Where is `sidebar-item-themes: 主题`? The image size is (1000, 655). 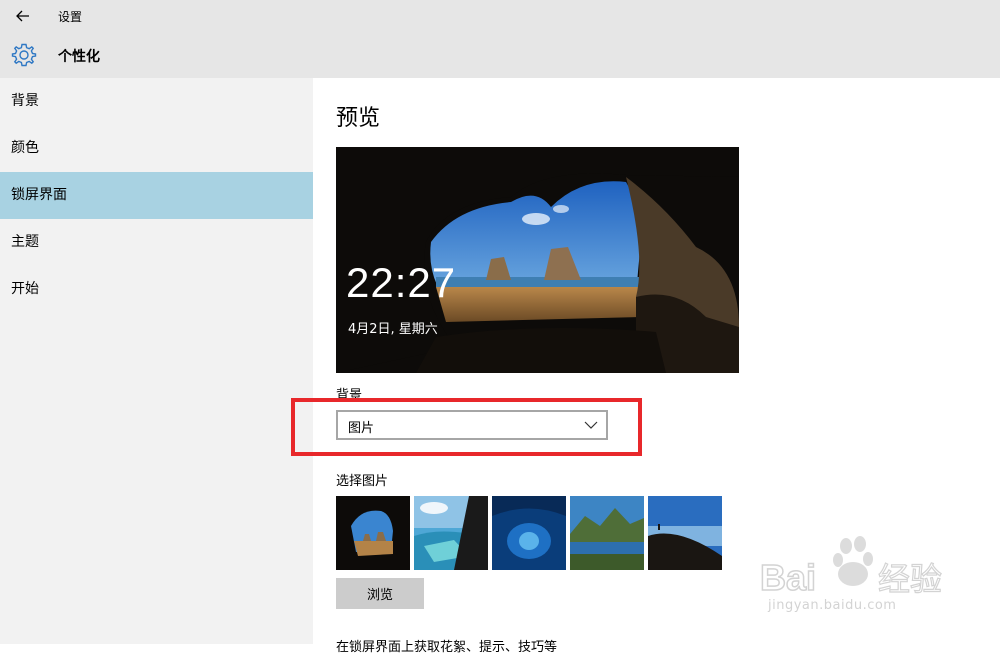 sidebar-item-themes: 主题 is located at coordinates (156, 242).